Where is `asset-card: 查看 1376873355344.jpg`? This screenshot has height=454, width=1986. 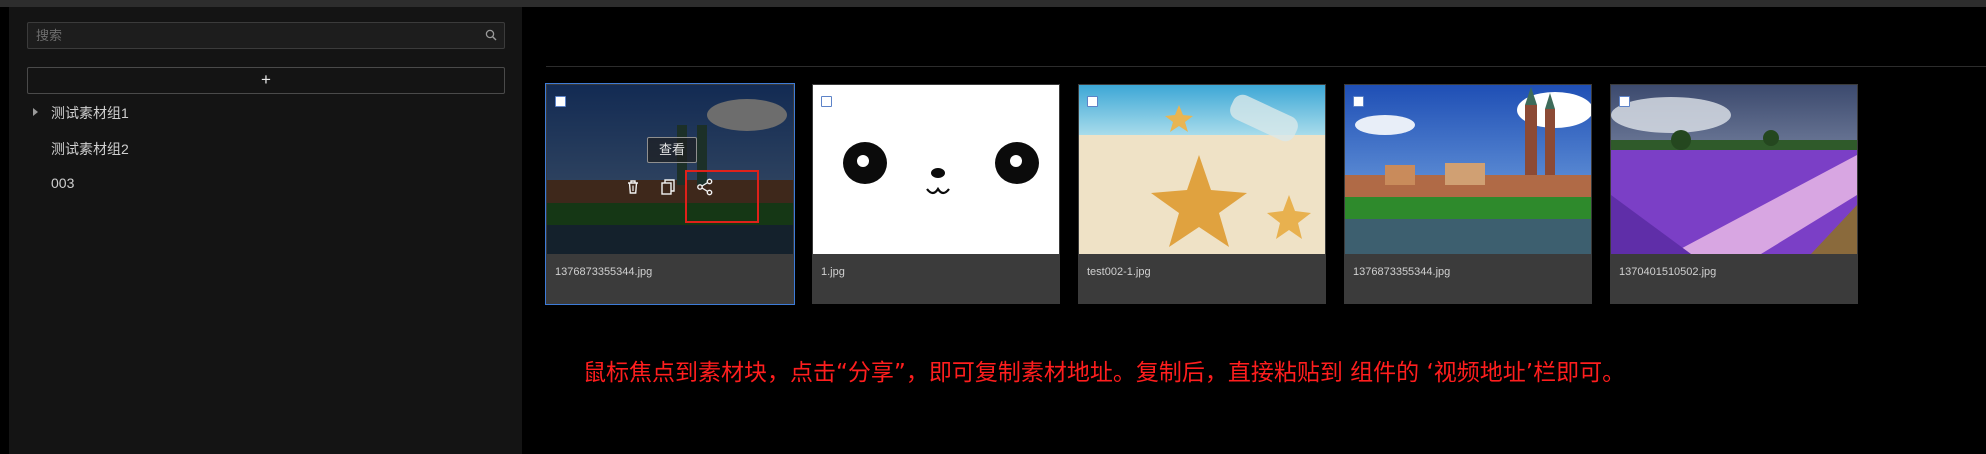
asset-card: 查看 1376873355344.jpg is located at coordinates (670, 194).